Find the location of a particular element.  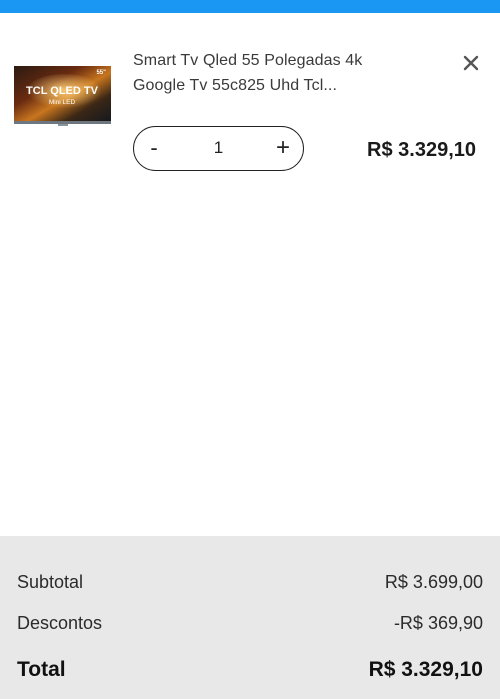

discount-row: Descontos -R$ 369,90 is located at coordinates (250, 625).